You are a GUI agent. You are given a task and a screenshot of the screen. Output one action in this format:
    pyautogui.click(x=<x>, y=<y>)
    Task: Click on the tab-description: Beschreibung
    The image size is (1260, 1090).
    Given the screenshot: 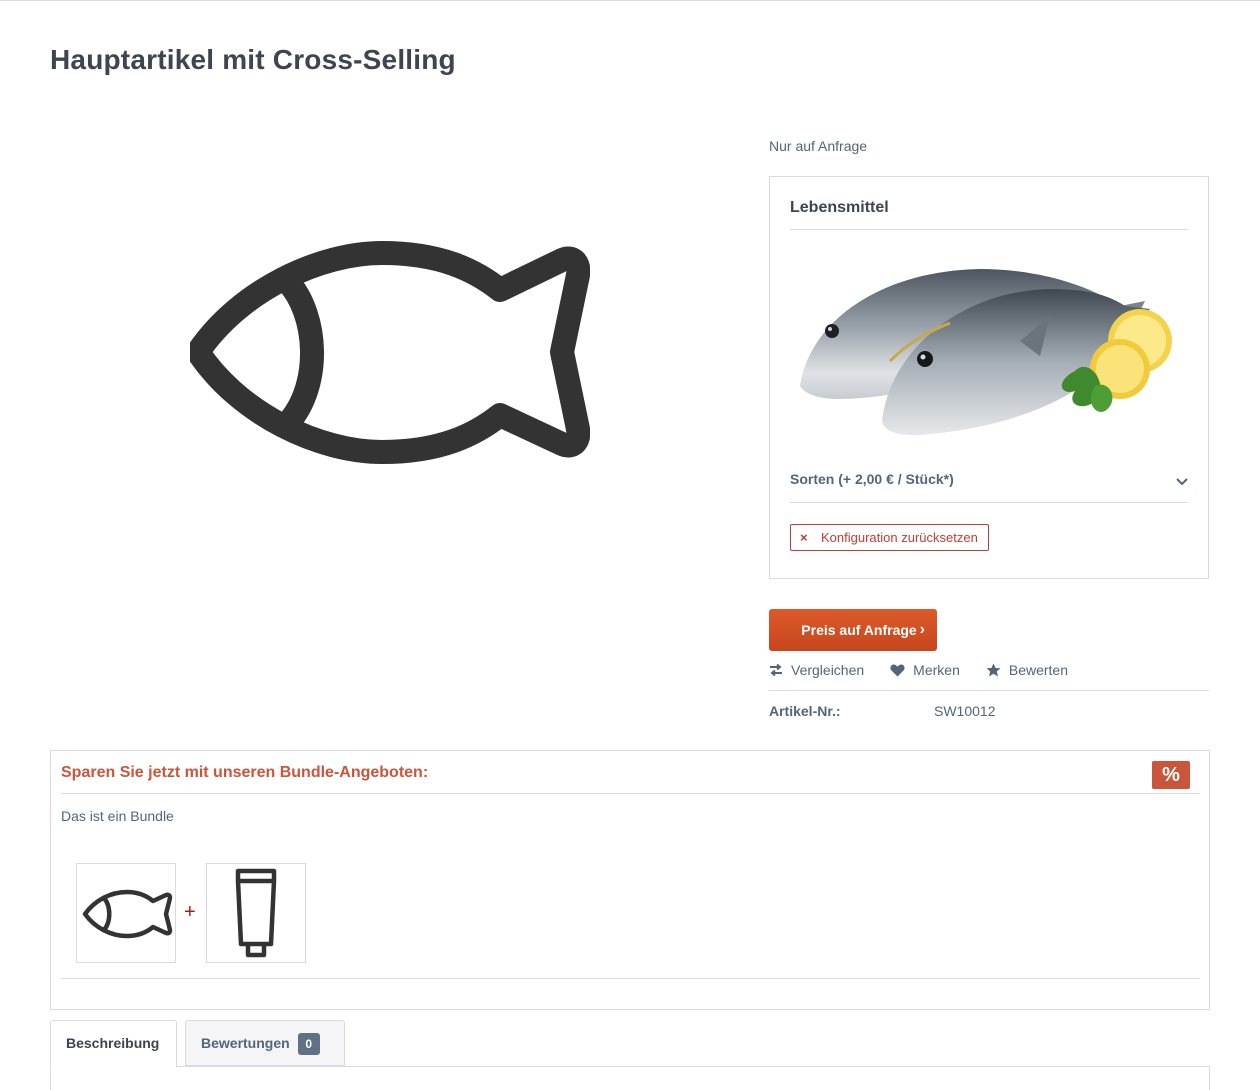 What is the action you would take?
    pyautogui.click(x=113, y=1044)
    